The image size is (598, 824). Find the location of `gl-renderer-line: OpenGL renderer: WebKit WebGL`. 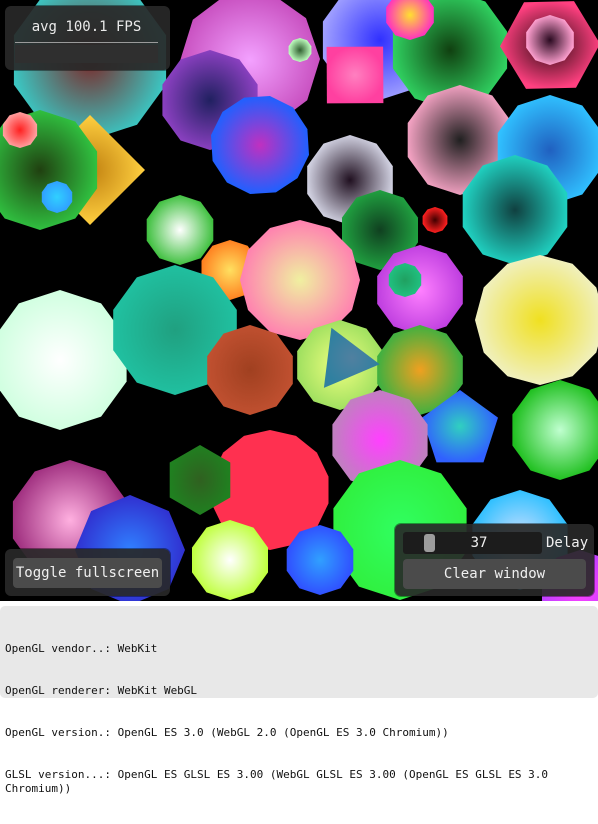

gl-renderer-line: OpenGL renderer: WebKit WebGL is located at coordinates (101, 690).